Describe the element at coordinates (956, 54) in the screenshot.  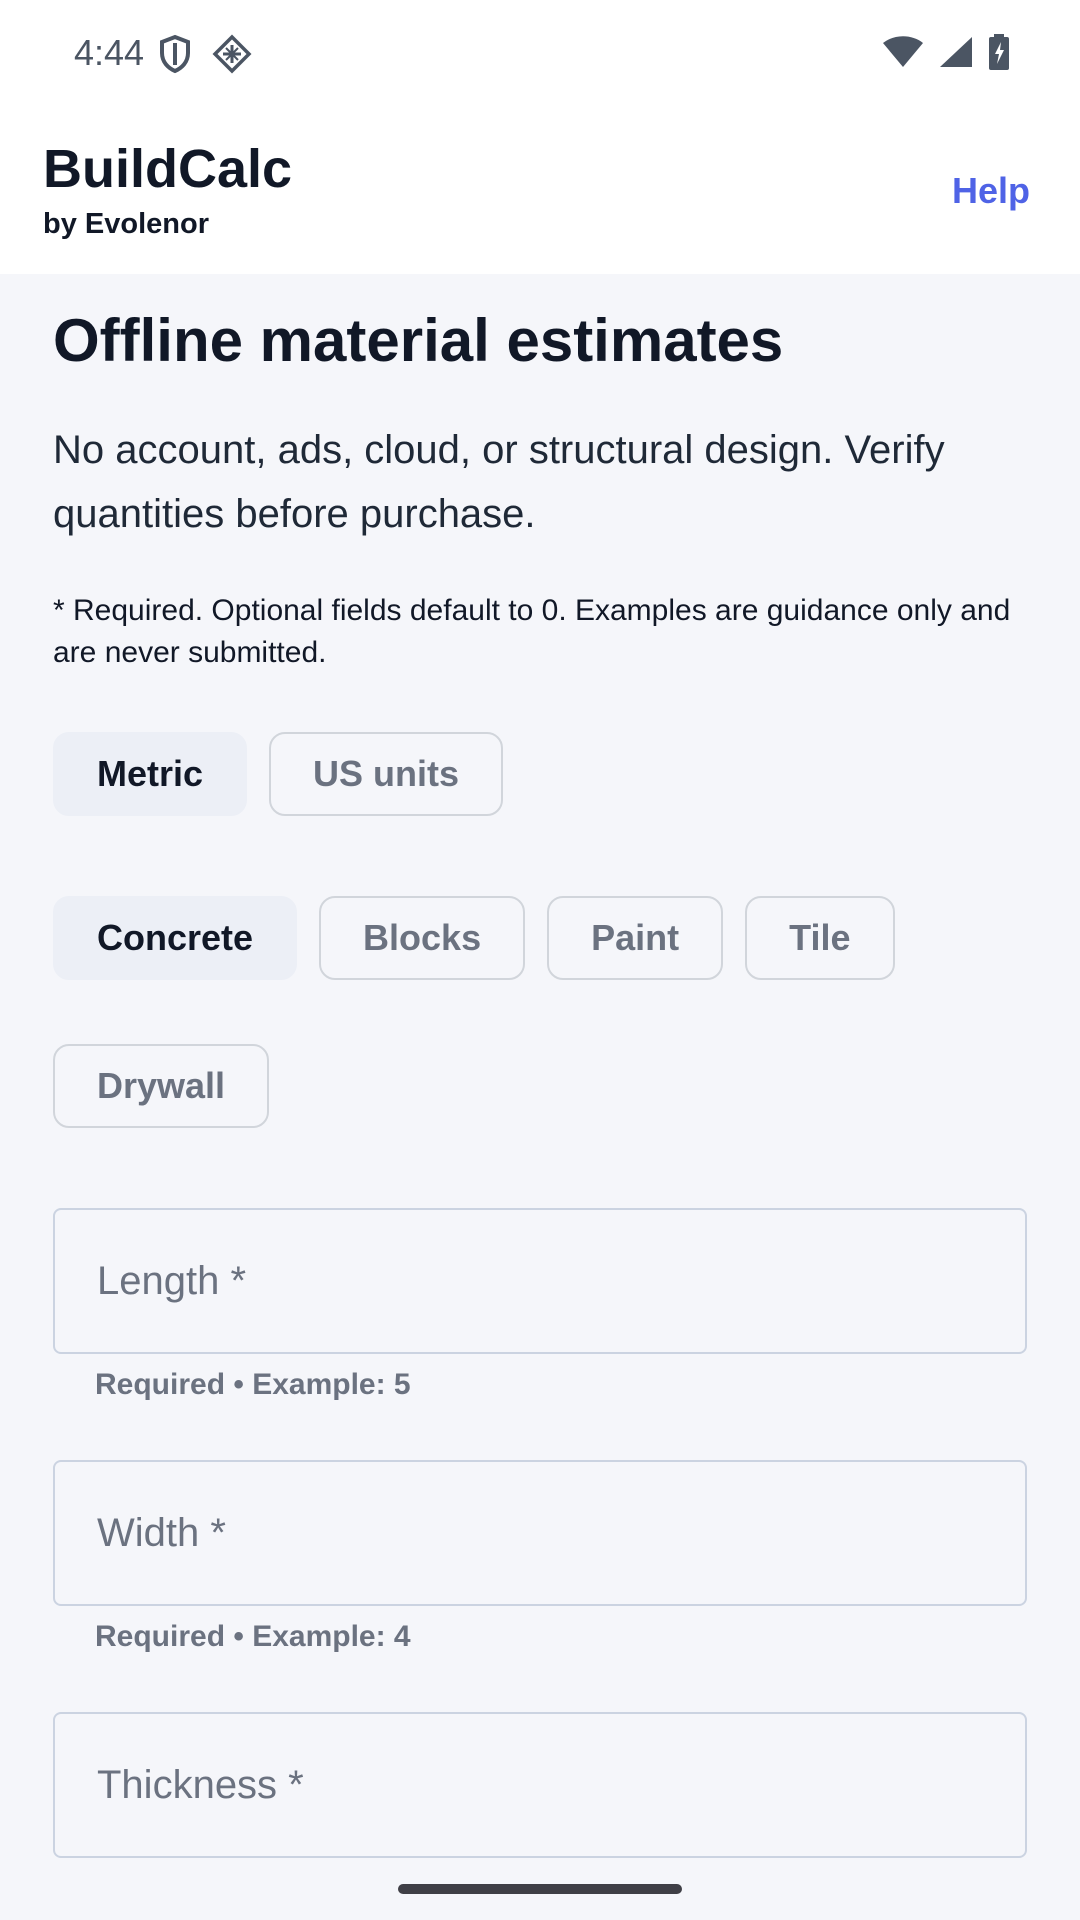
I see `signal-icon` at that location.